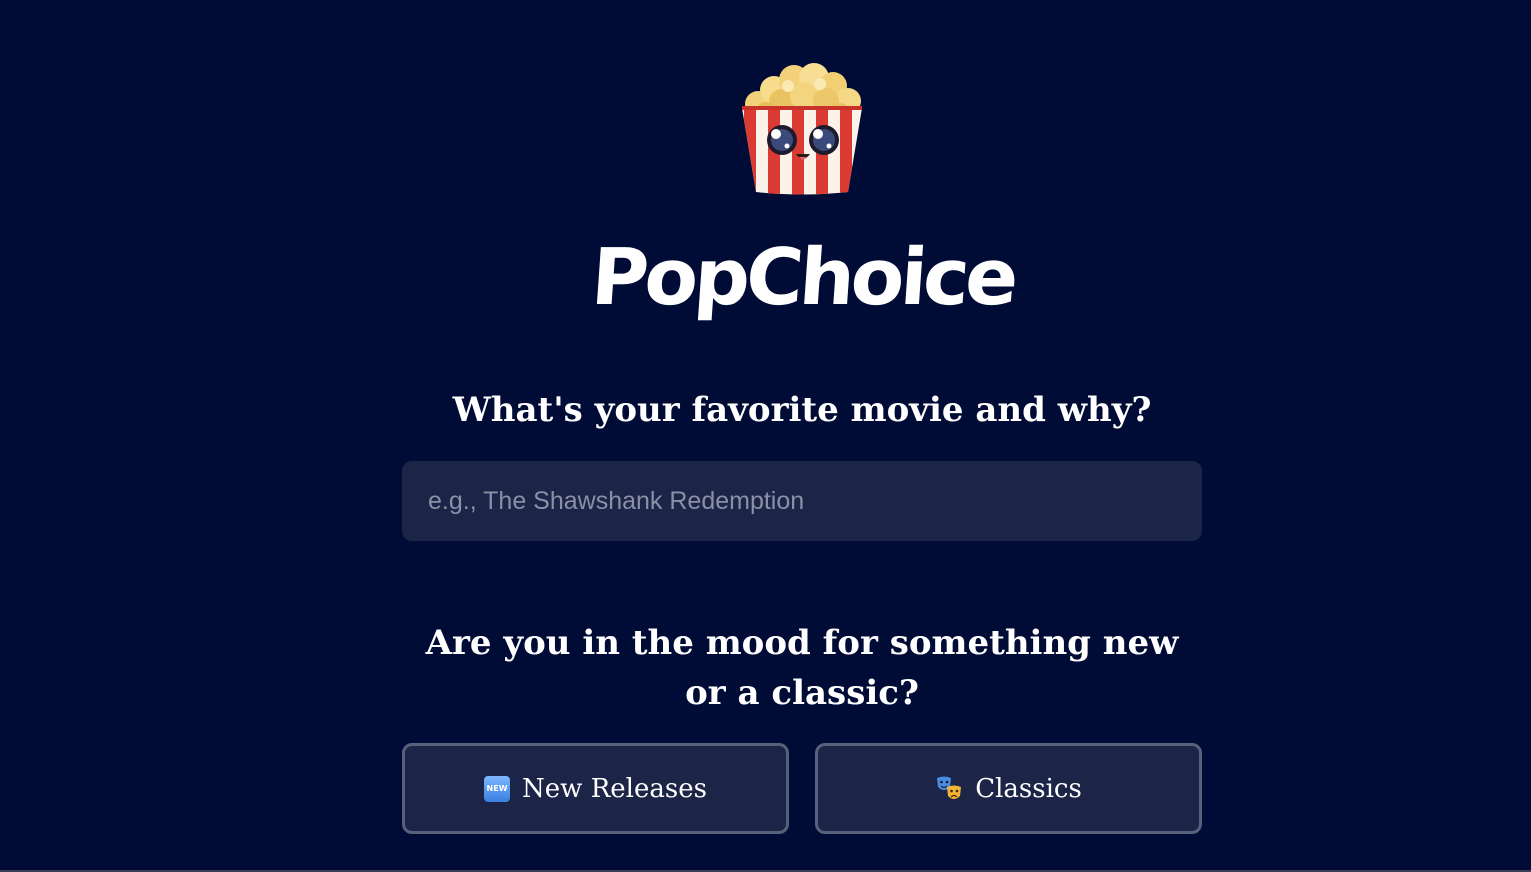 The height and width of the screenshot is (872, 1531). Describe the element at coordinates (497, 788) in the screenshot. I see `new-badge-icon: NEW` at that location.